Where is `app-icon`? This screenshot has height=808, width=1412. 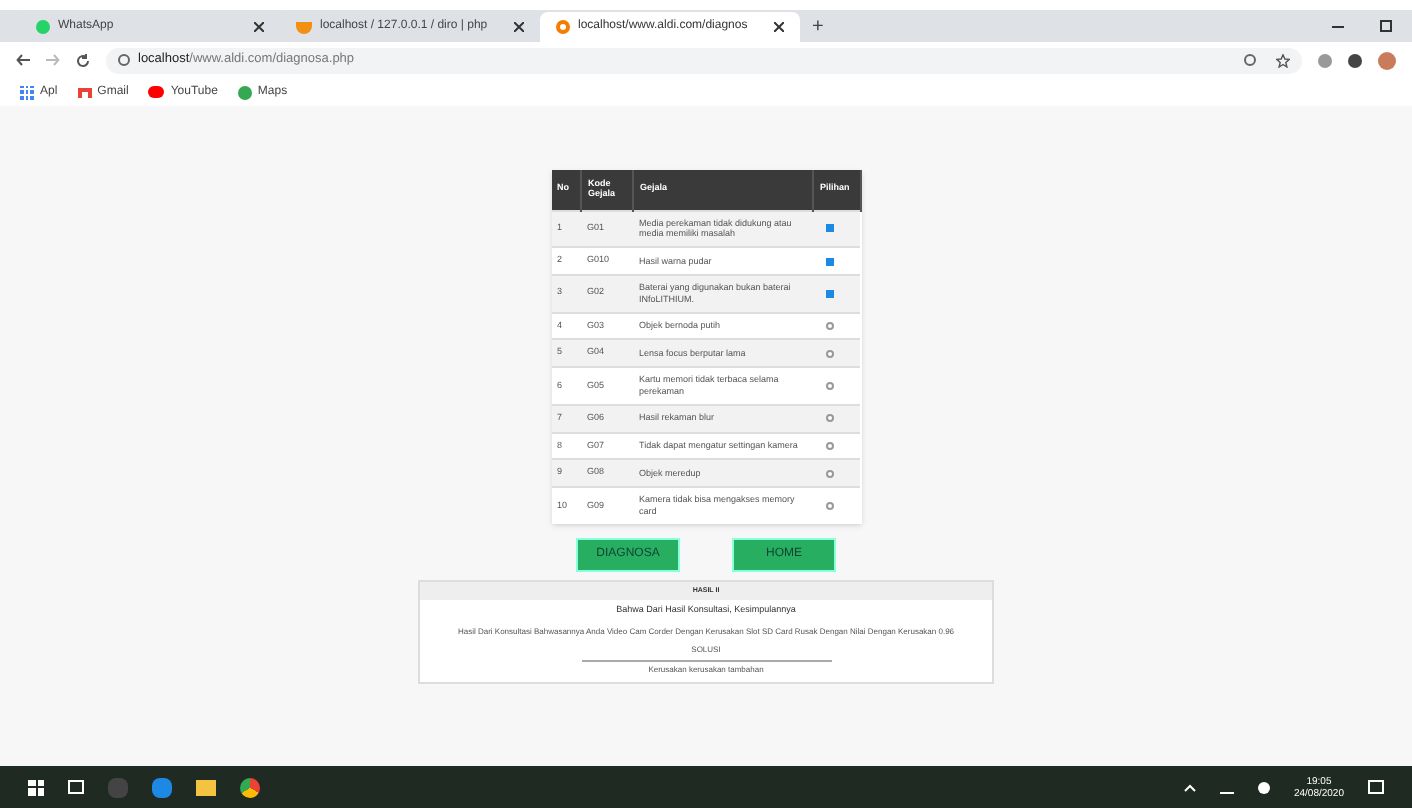 app-icon is located at coordinates (162, 787).